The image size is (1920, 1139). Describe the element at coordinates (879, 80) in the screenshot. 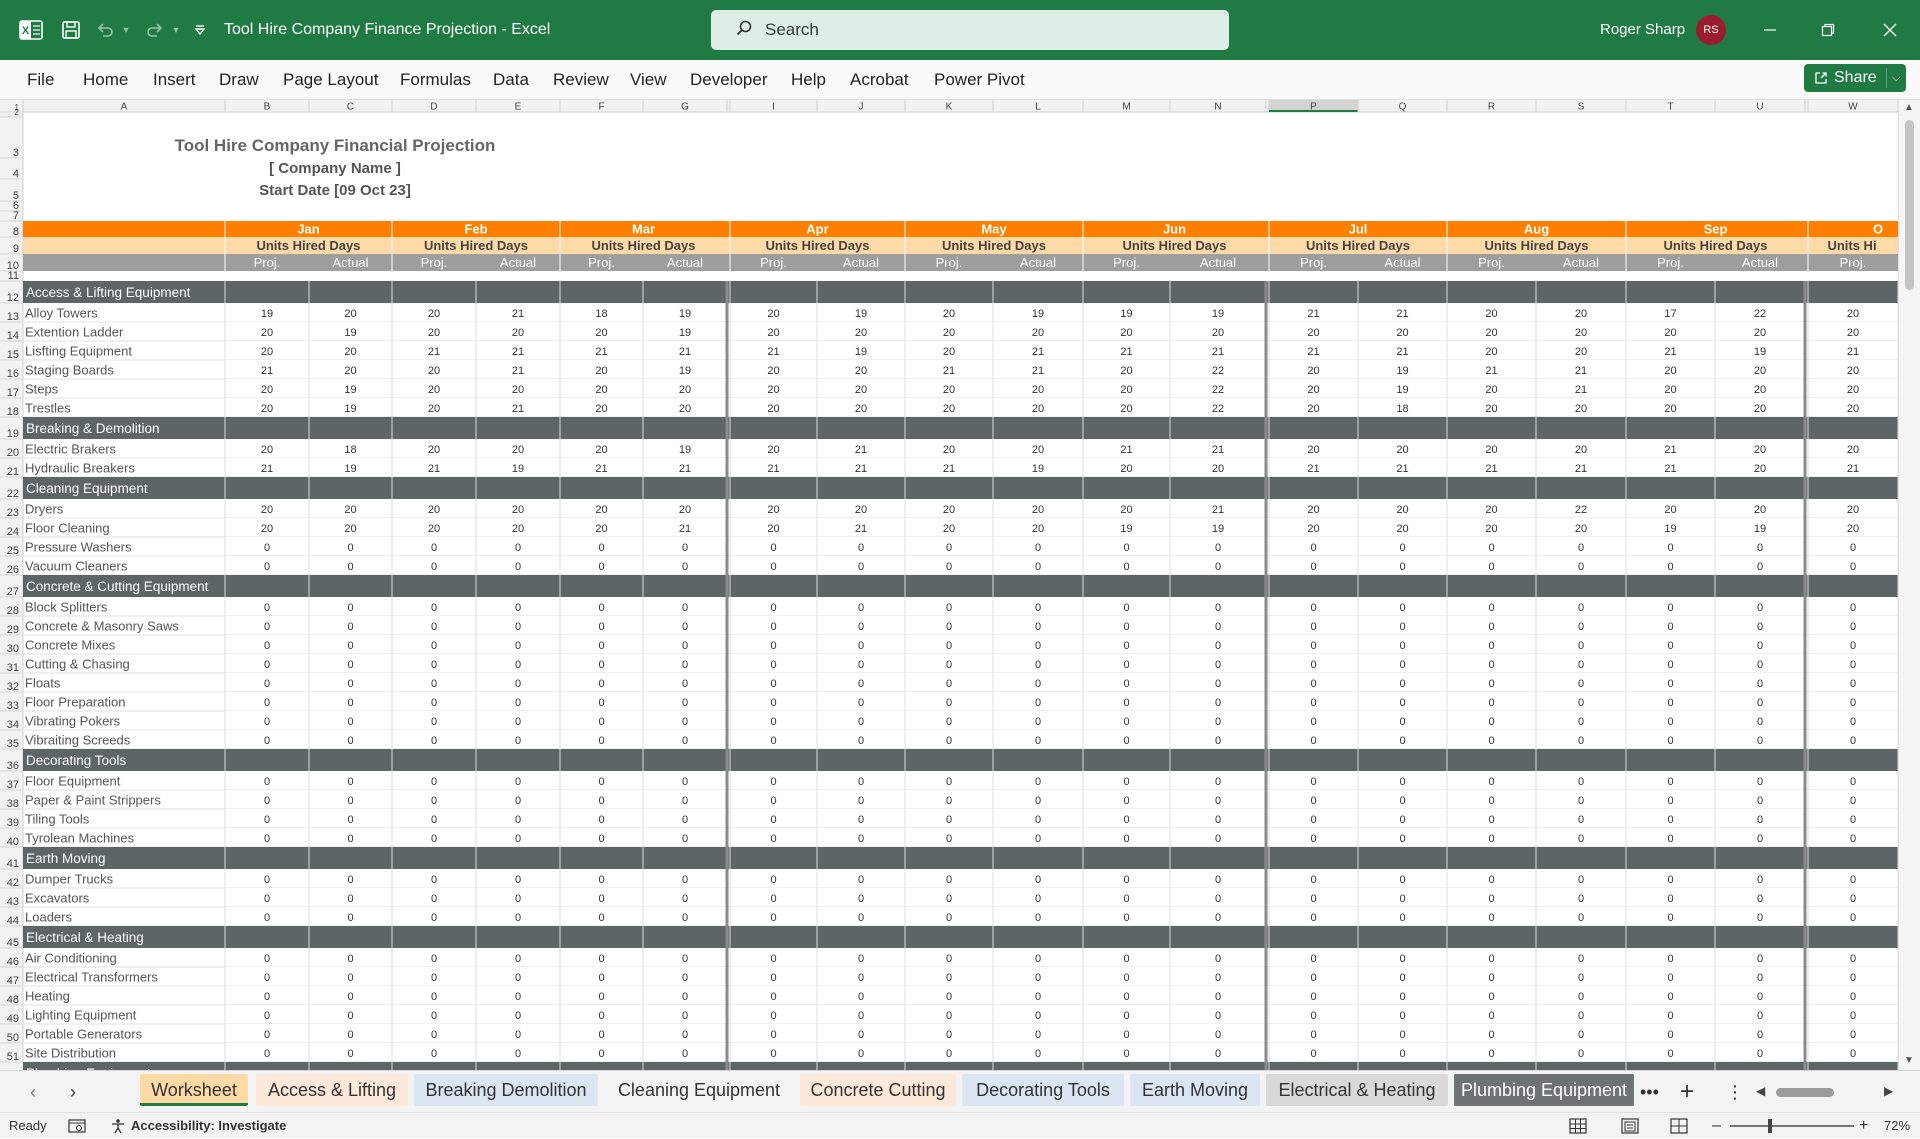

I see `menu-acrobat: Acrobat` at that location.